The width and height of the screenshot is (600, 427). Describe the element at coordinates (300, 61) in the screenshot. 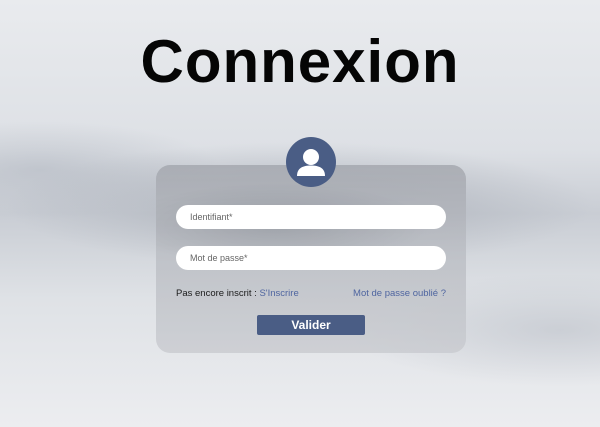

I see `page-title: Connexion` at that location.